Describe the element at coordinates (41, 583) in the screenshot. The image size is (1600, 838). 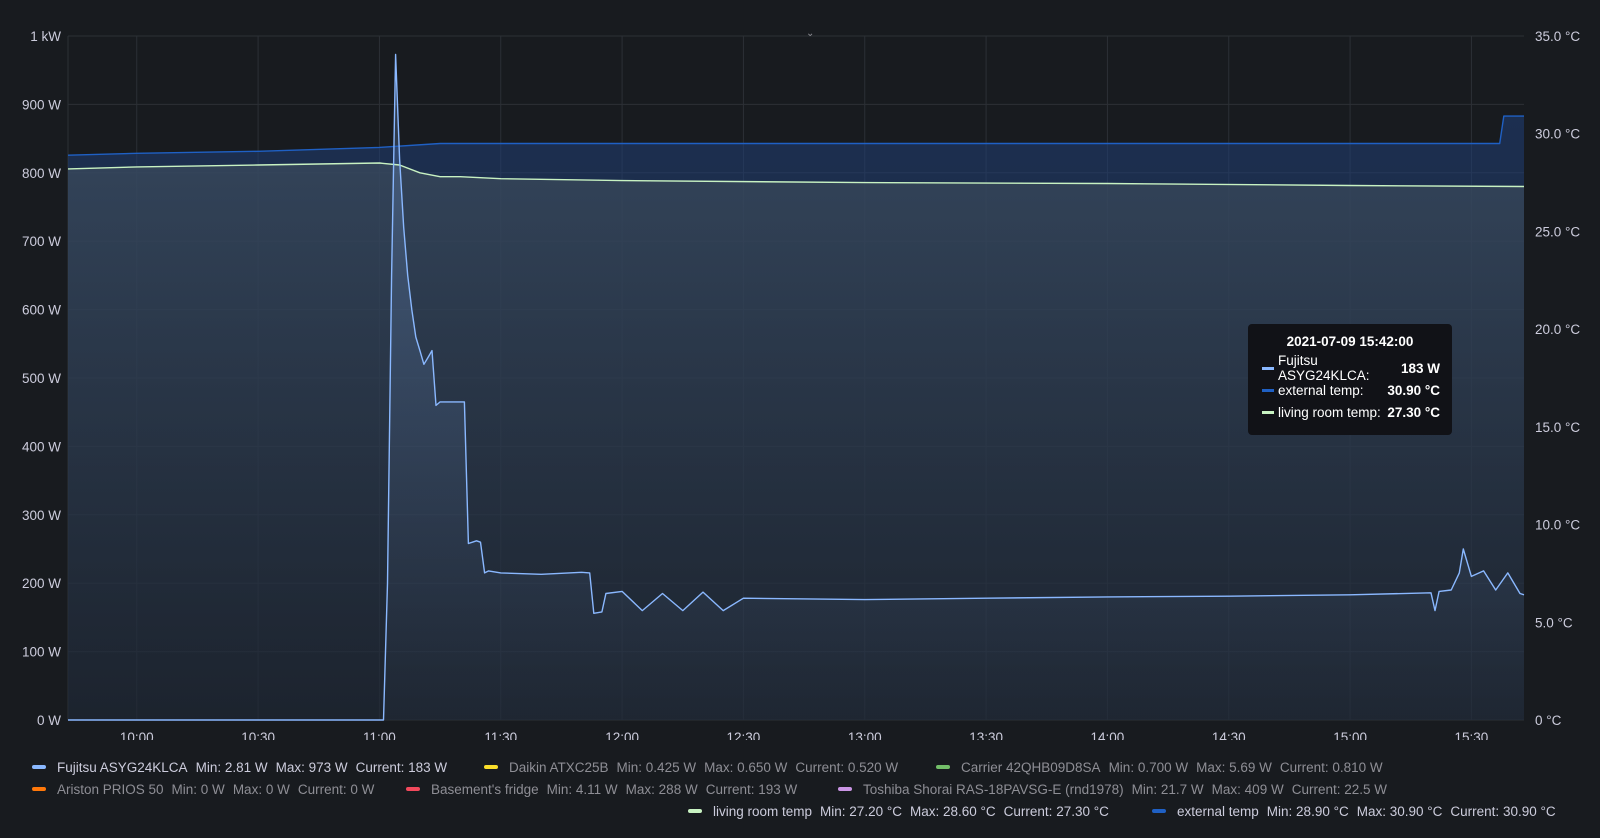
I see `y-left-tick-label: 200 W` at that location.